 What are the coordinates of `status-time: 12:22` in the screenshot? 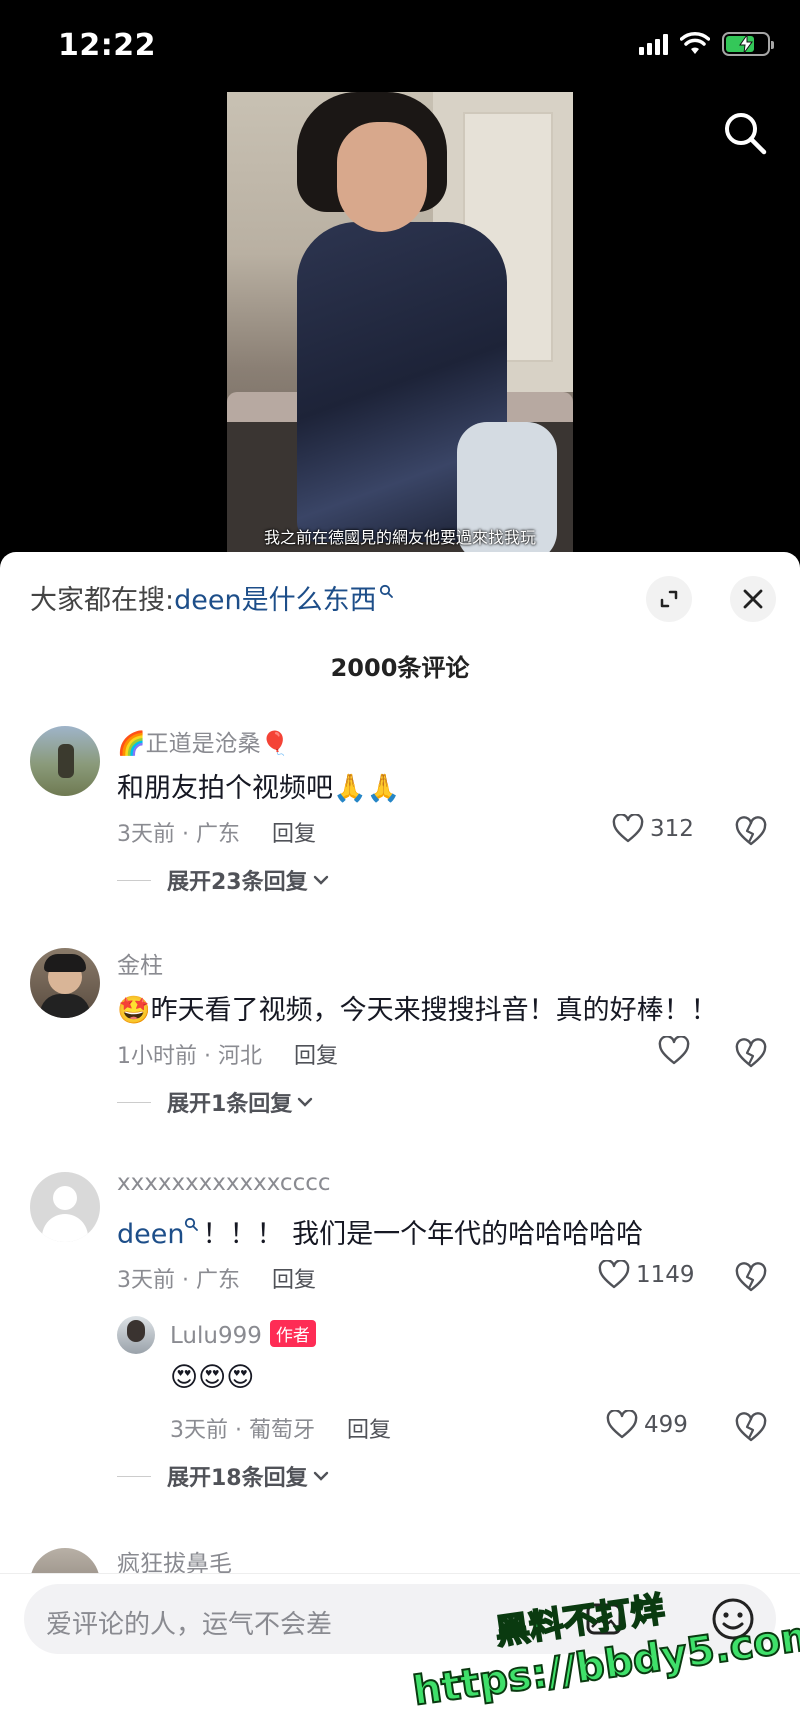 It's located at (107, 45).